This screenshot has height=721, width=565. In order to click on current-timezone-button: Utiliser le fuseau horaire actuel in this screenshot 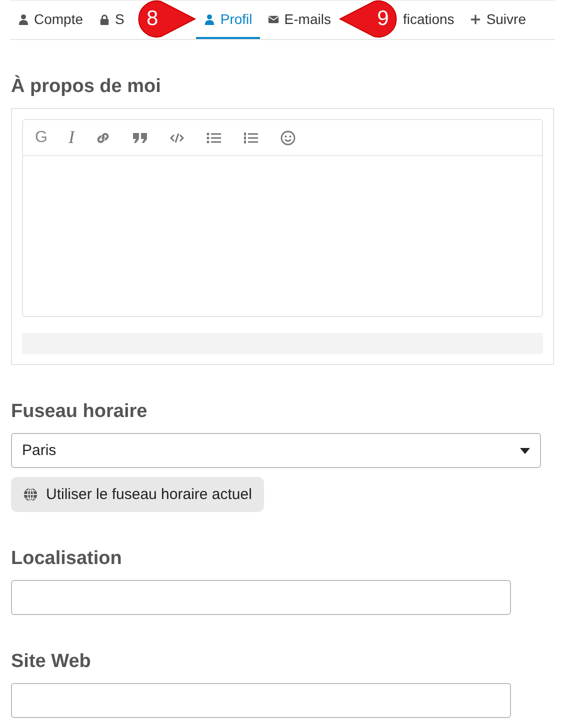, I will do `click(137, 494)`.